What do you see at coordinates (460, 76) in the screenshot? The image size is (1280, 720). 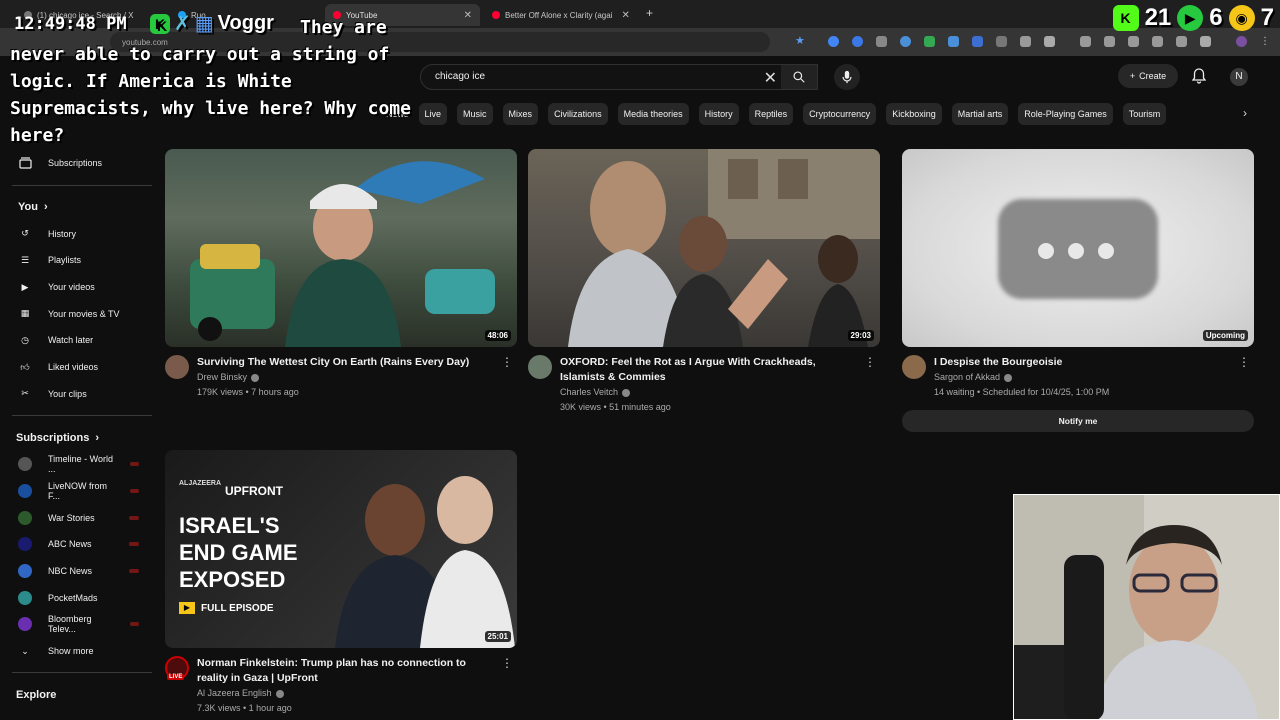 I see `search-input: chicago ice` at bounding box center [460, 76].